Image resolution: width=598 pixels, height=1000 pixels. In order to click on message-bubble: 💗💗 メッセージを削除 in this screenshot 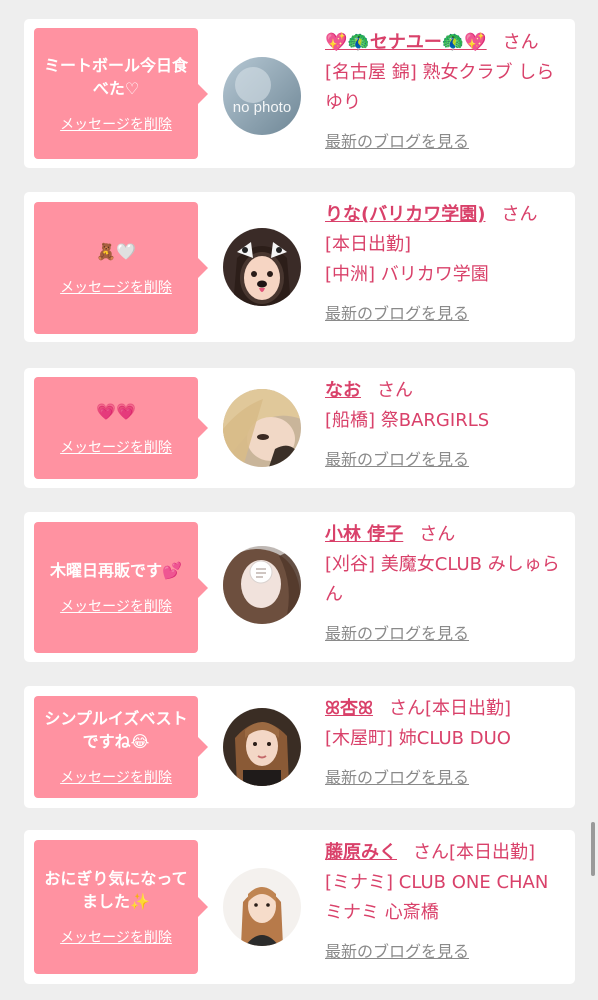, I will do `click(121, 428)`.